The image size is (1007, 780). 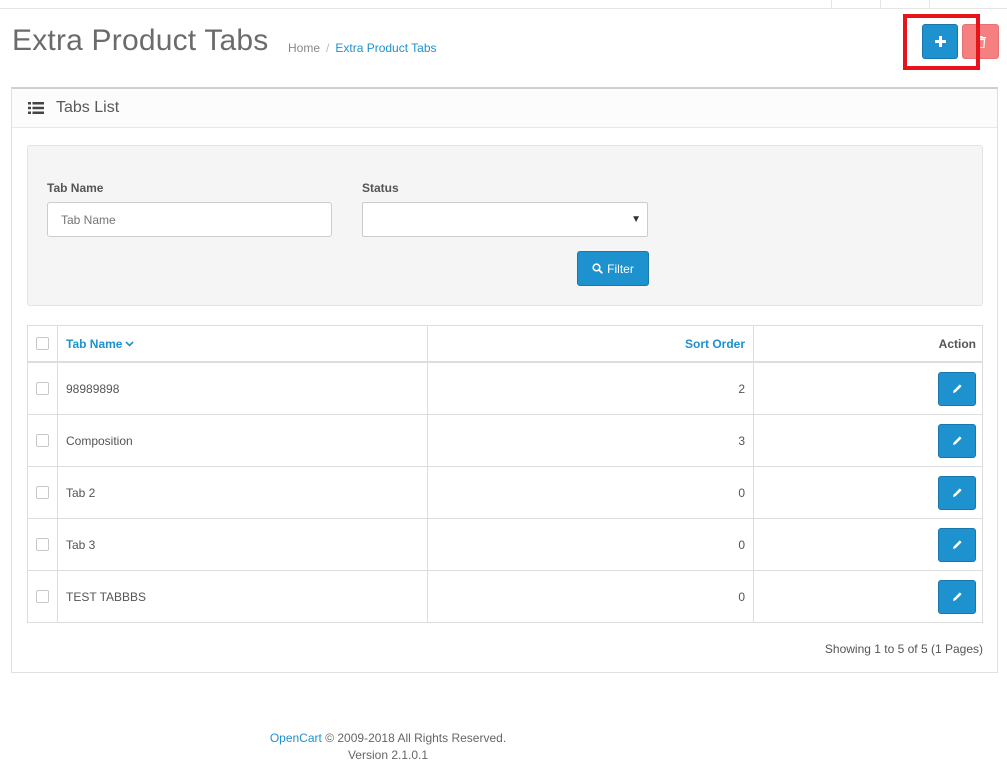 What do you see at coordinates (243, 343) in the screenshot?
I see `column-header-tab-name: Tab Name` at bounding box center [243, 343].